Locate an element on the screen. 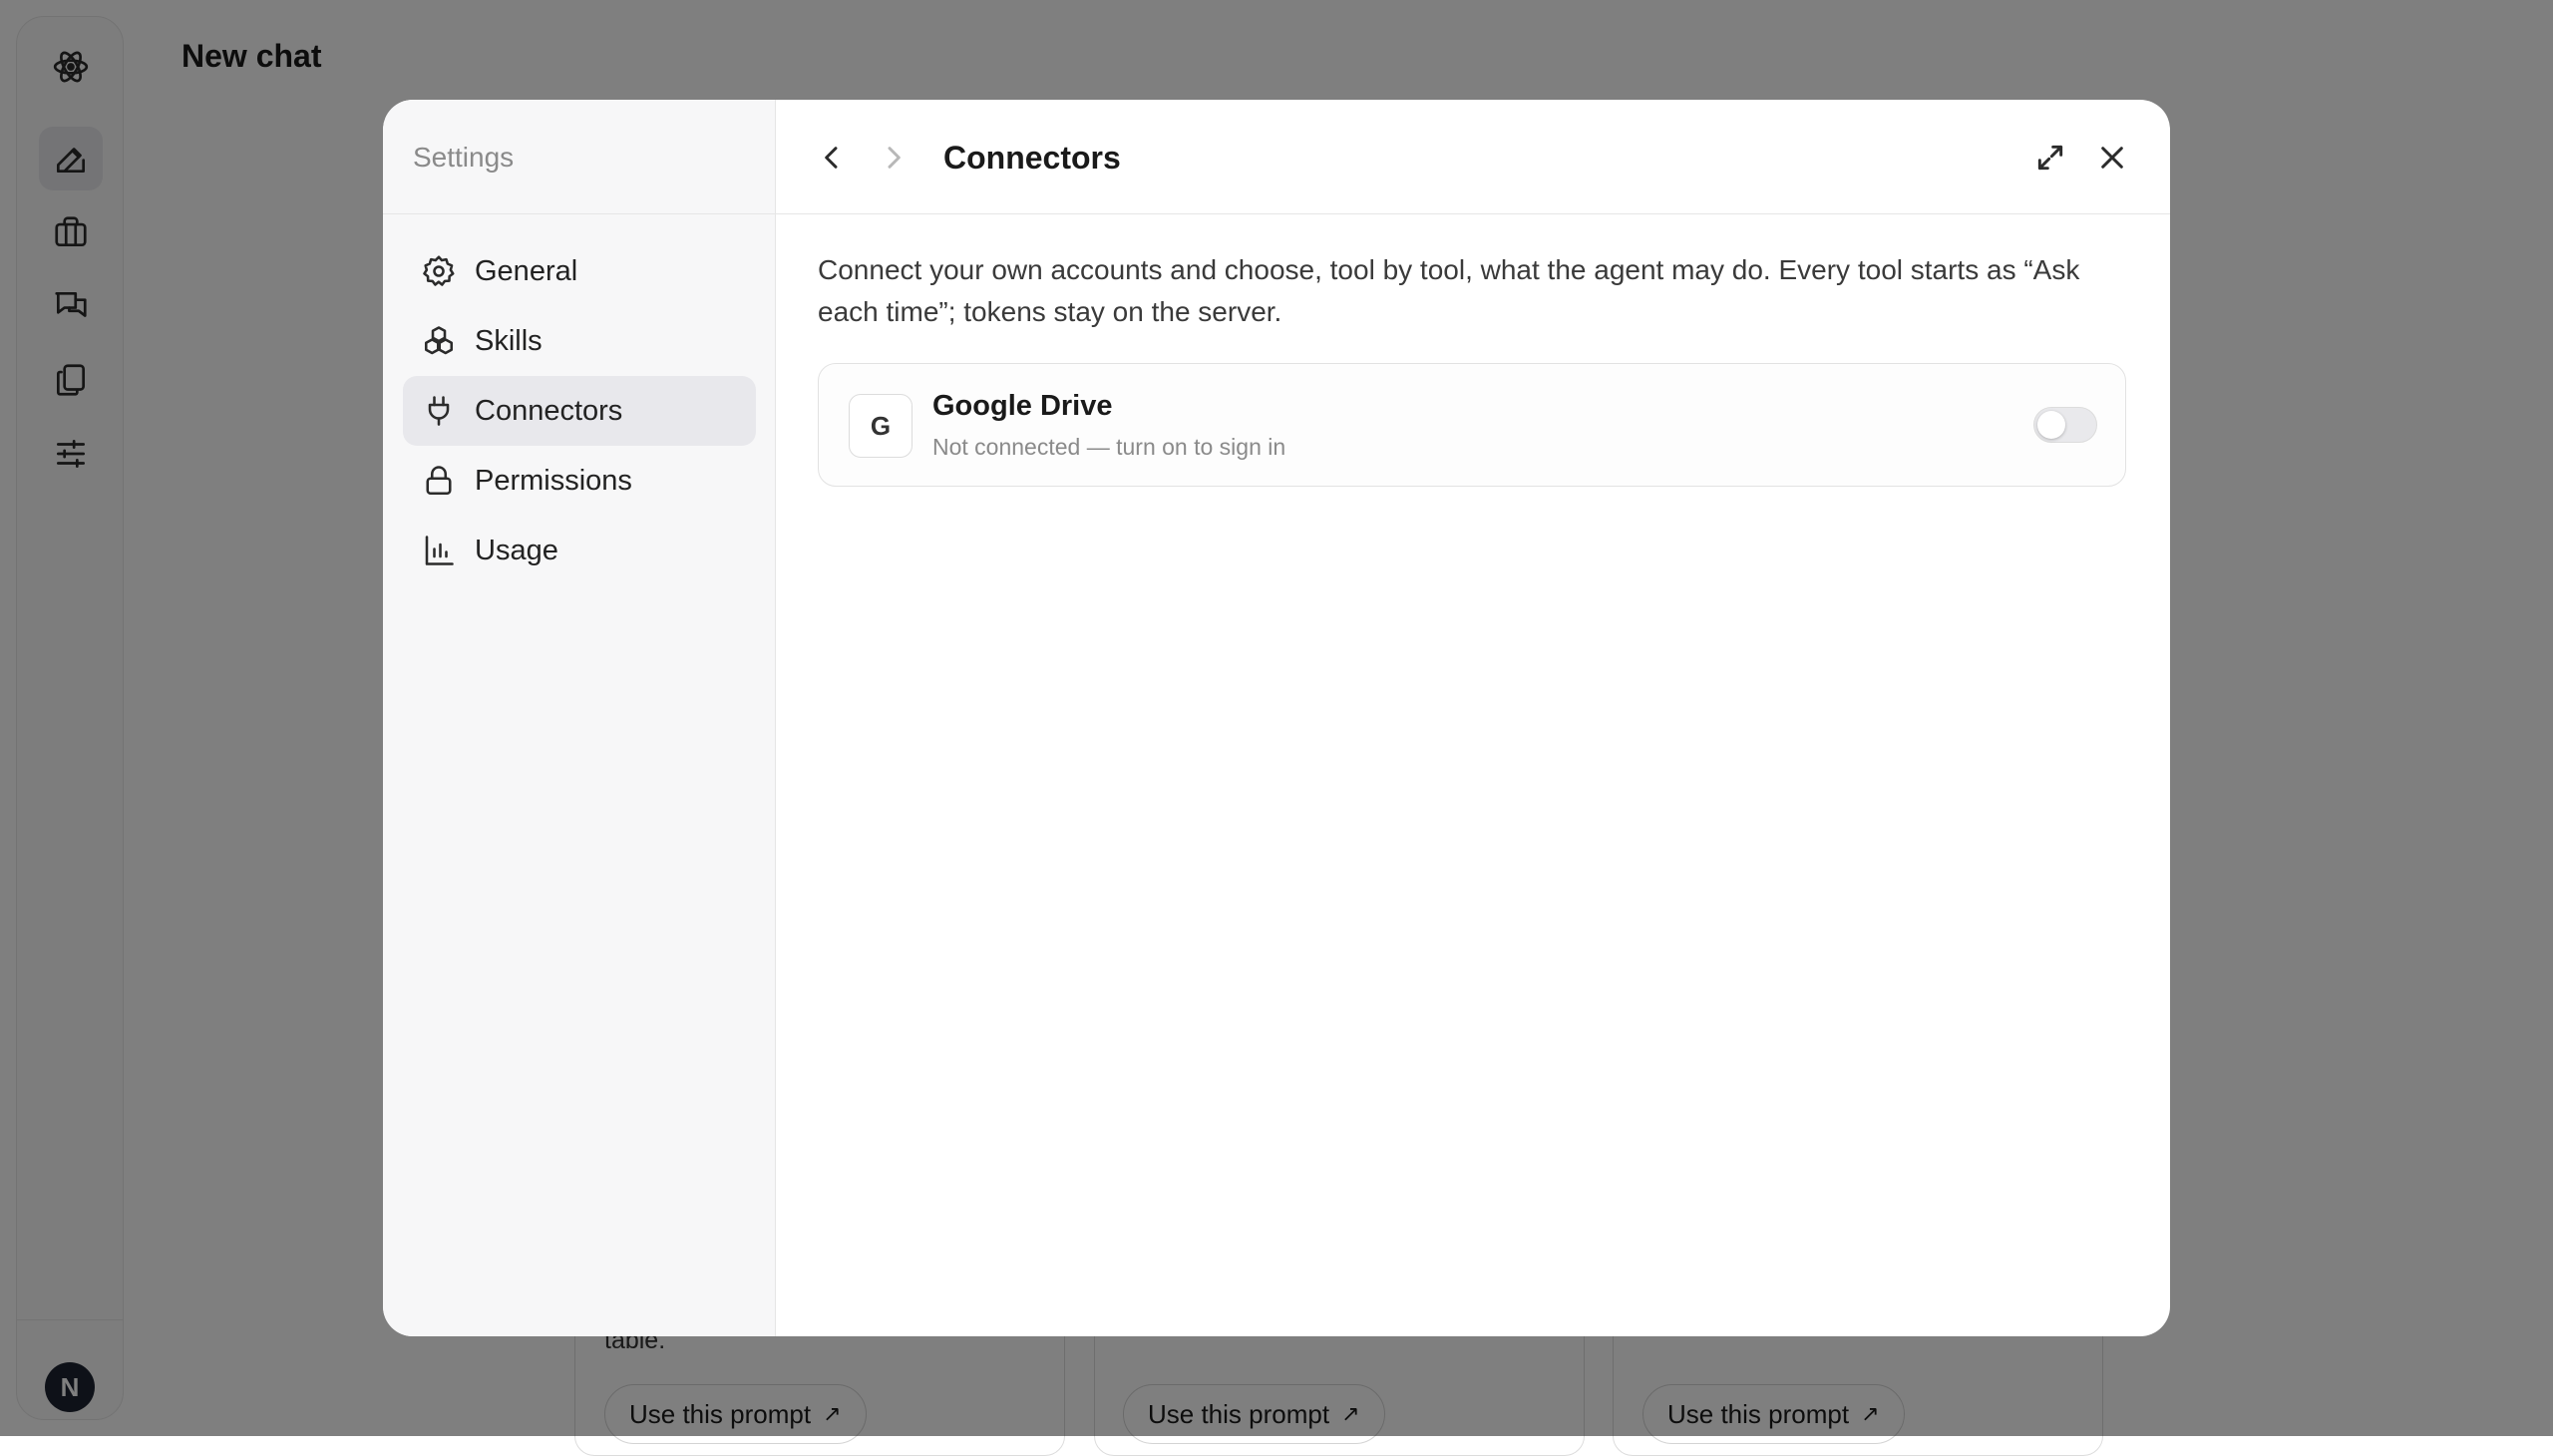 Image resolution: width=2553 pixels, height=1456 pixels. sidebar-item-label: Skills is located at coordinates (509, 341).